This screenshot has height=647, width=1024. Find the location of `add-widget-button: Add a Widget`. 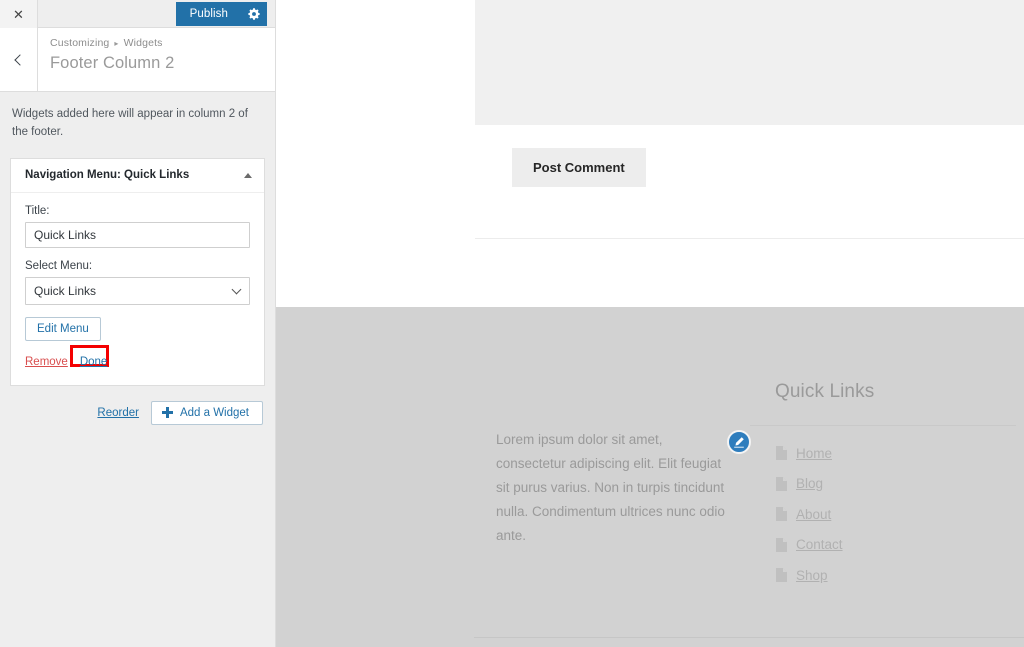

add-widget-button: Add a Widget is located at coordinates (206, 412).